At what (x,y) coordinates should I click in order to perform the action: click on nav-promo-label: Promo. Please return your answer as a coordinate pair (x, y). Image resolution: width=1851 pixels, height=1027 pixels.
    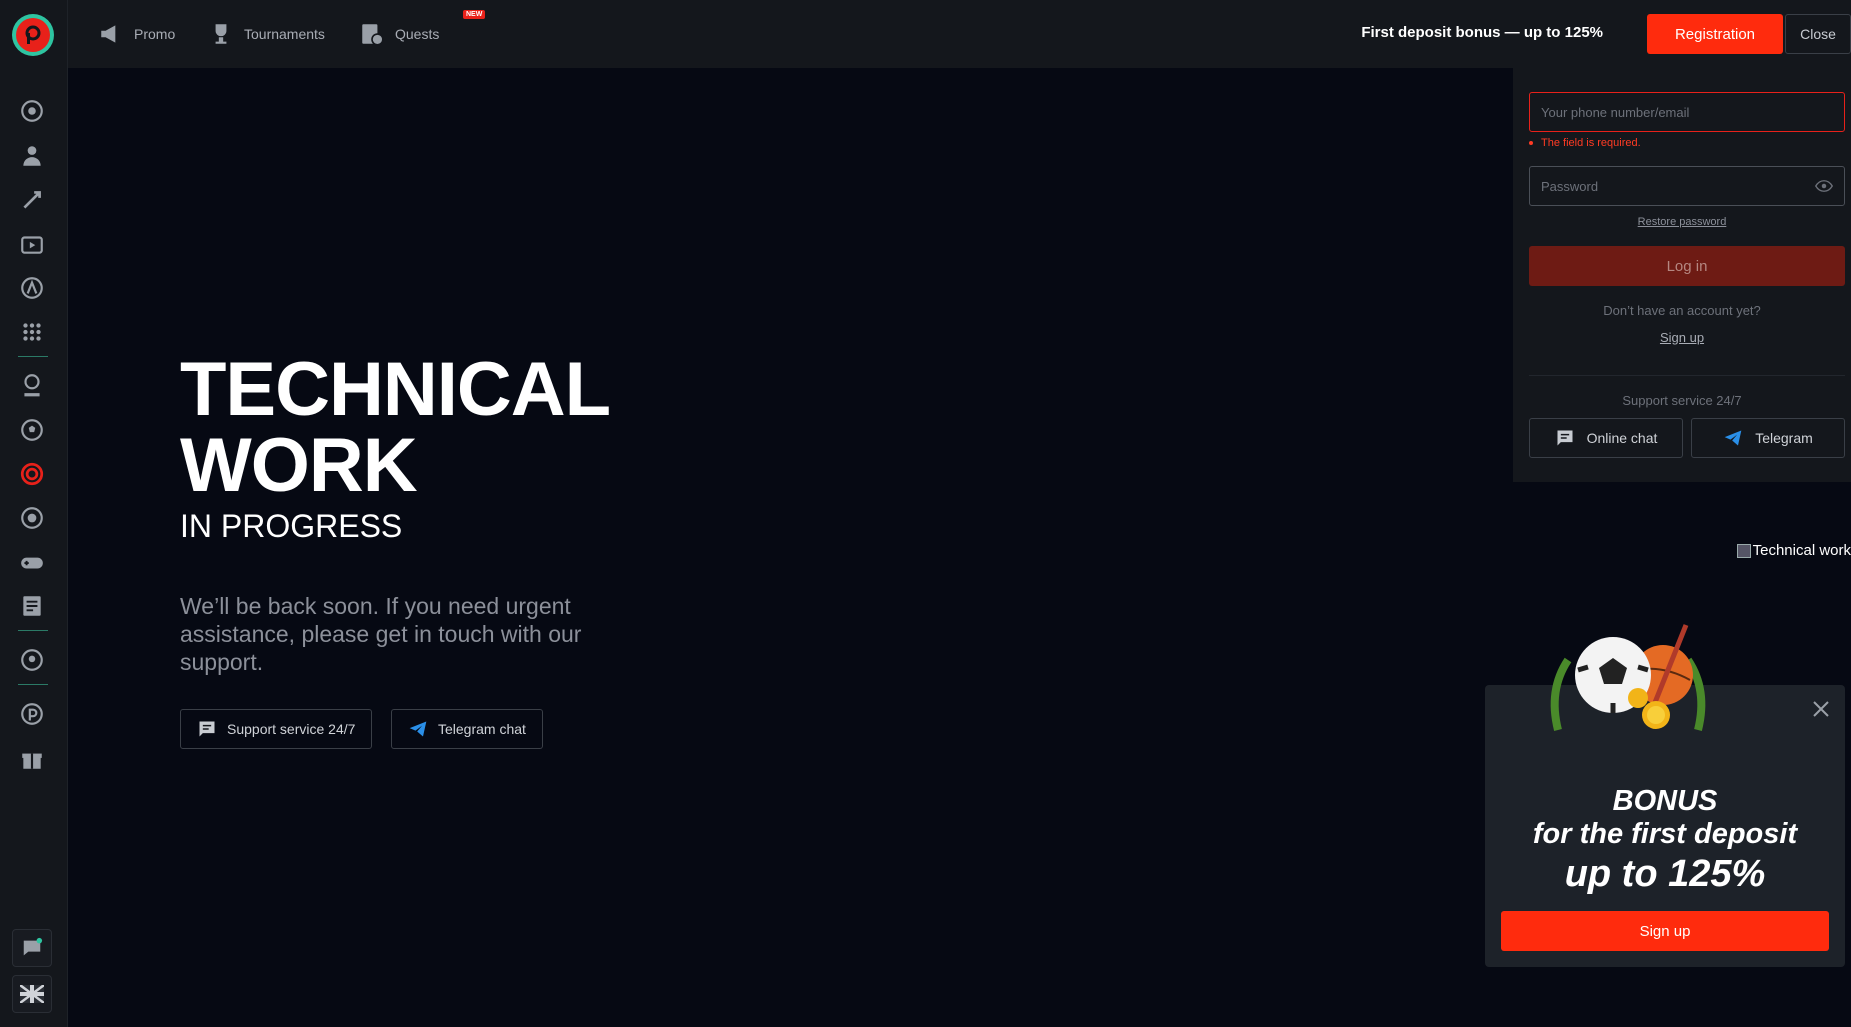
    Looking at the image, I should click on (155, 34).